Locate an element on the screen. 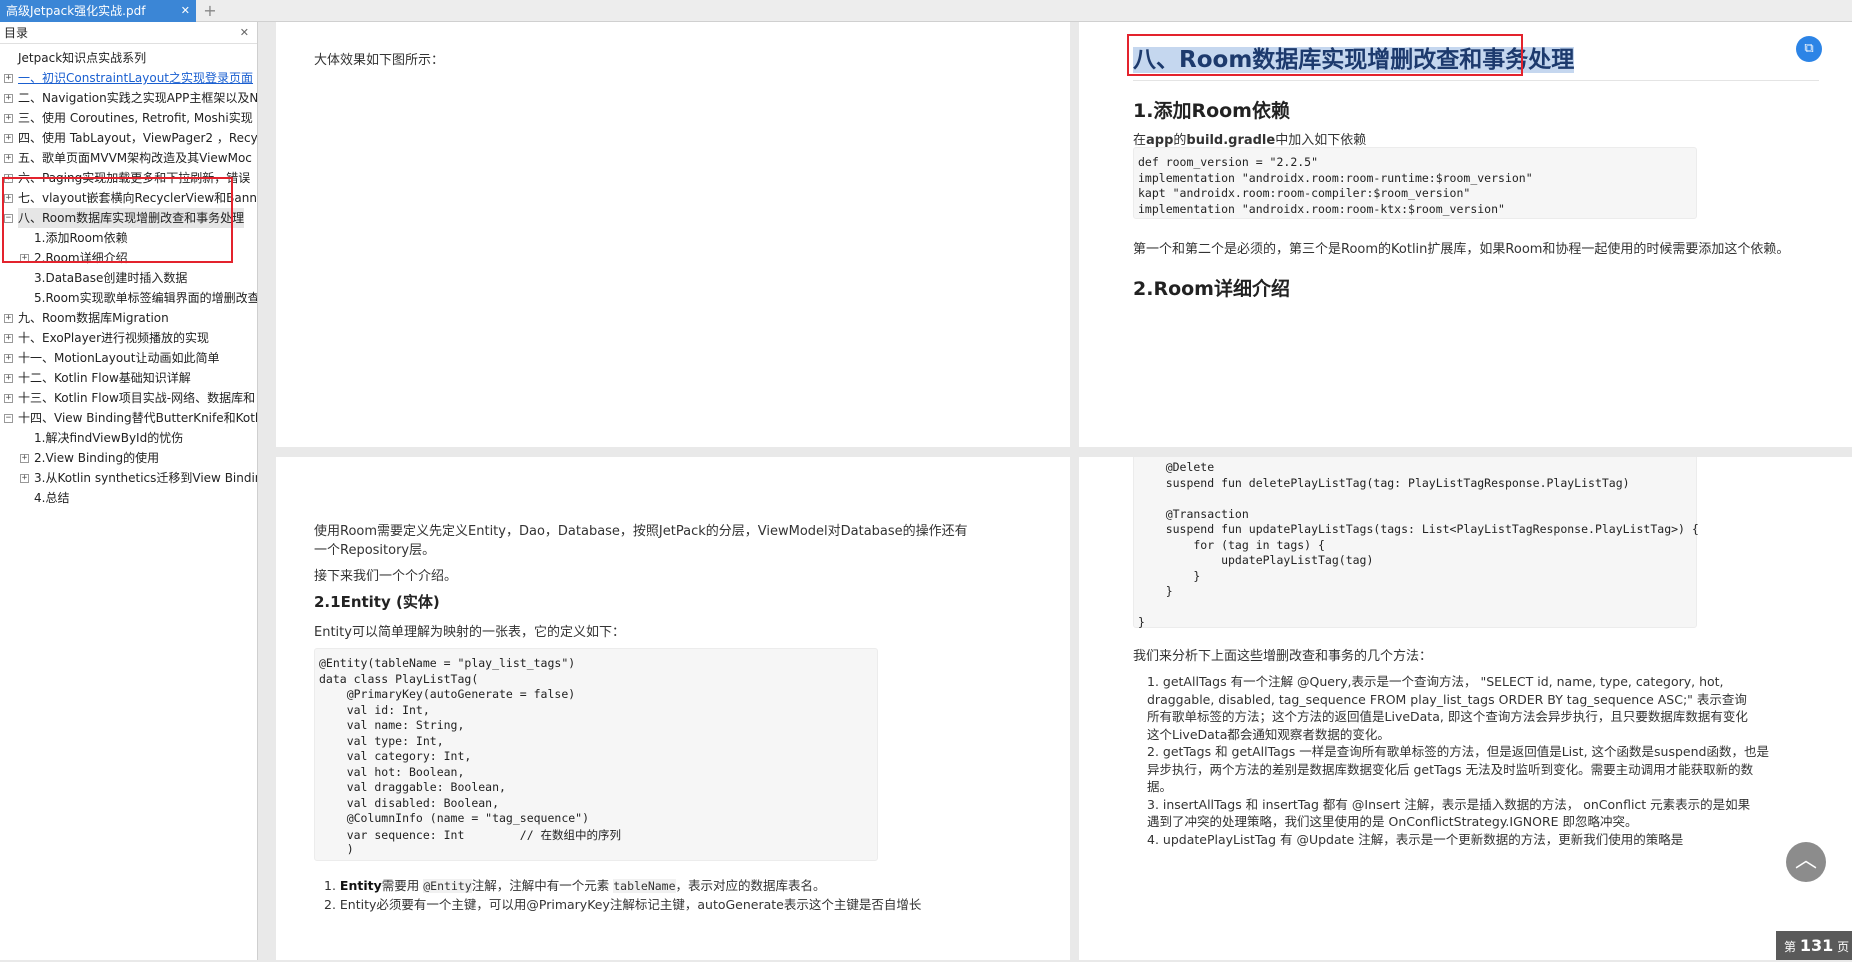  code-line: val type: Int, is located at coordinates (381, 740).